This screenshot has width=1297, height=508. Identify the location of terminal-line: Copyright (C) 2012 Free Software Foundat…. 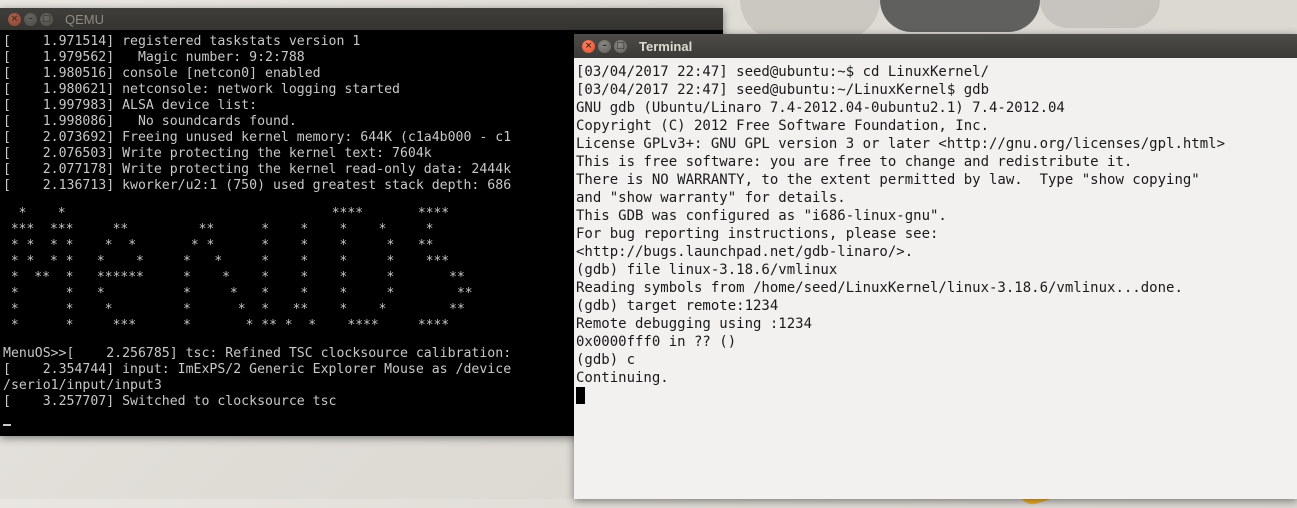
(783, 126).